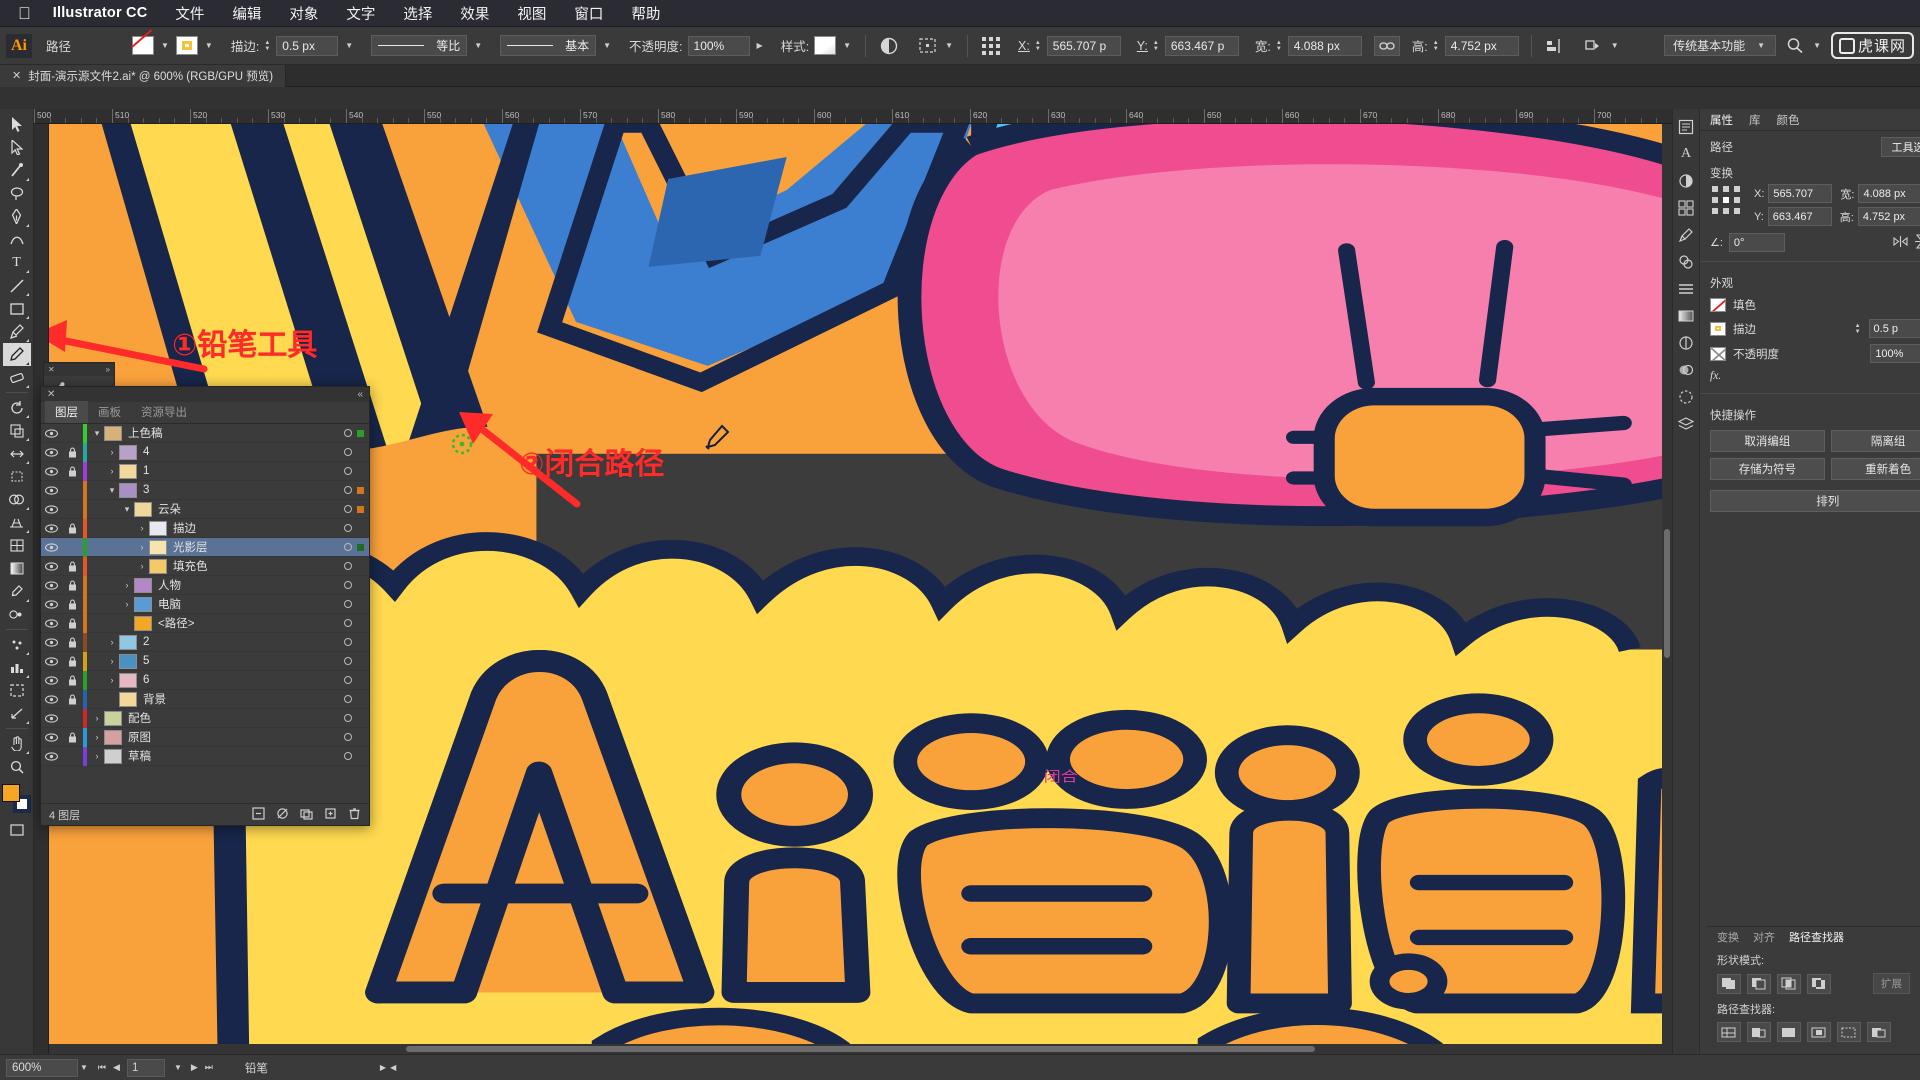  What do you see at coordinates (1858, 329) in the screenshot?
I see `appearance-stroke-stepper: ▲ ▼` at bounding box center [1858, 329].